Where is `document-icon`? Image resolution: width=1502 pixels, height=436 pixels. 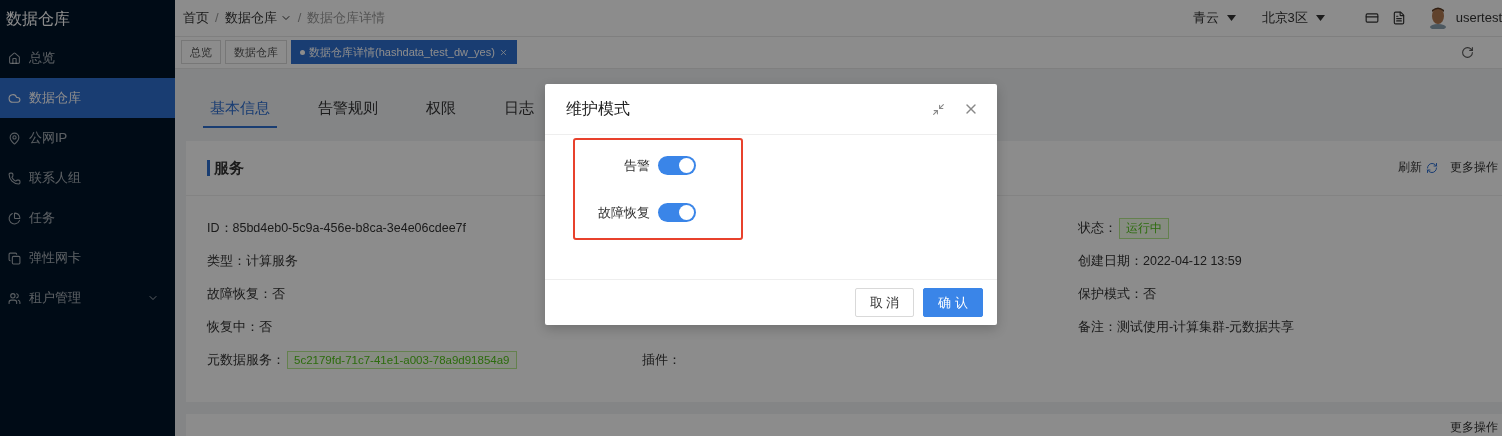 document-icon is located at coordinates (1398, 17).